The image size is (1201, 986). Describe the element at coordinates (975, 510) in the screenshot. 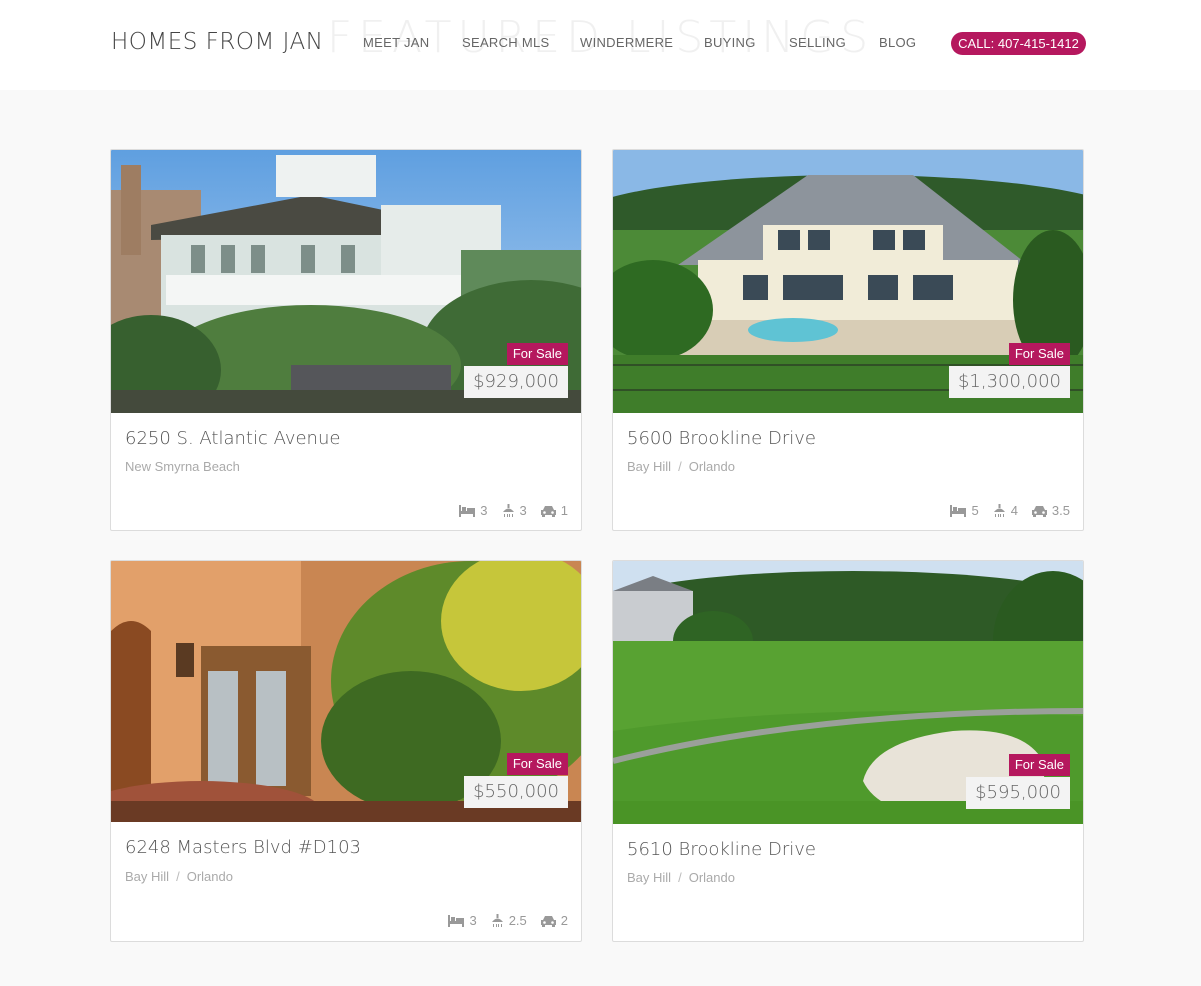

I see `beds-count: 5` at that location.